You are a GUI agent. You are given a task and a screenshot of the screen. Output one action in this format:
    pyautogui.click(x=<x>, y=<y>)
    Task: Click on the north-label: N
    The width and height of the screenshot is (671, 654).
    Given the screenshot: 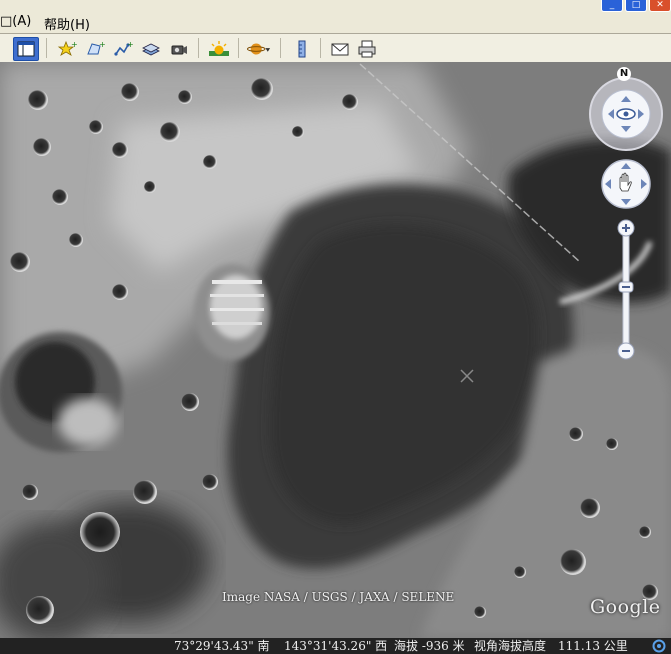 What is the action you would take?
    pyautogui.click(x=624, y=73)
    